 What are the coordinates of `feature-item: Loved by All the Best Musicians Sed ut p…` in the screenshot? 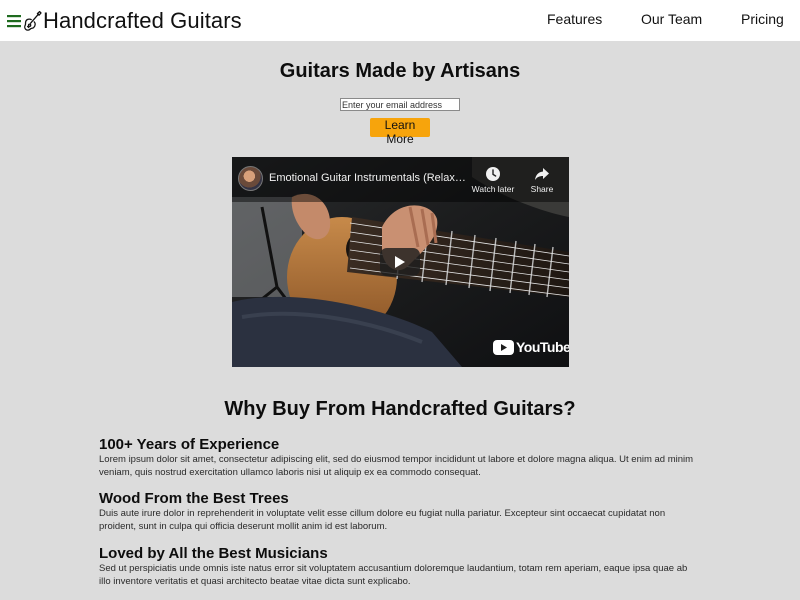 It's located at (400, 566).